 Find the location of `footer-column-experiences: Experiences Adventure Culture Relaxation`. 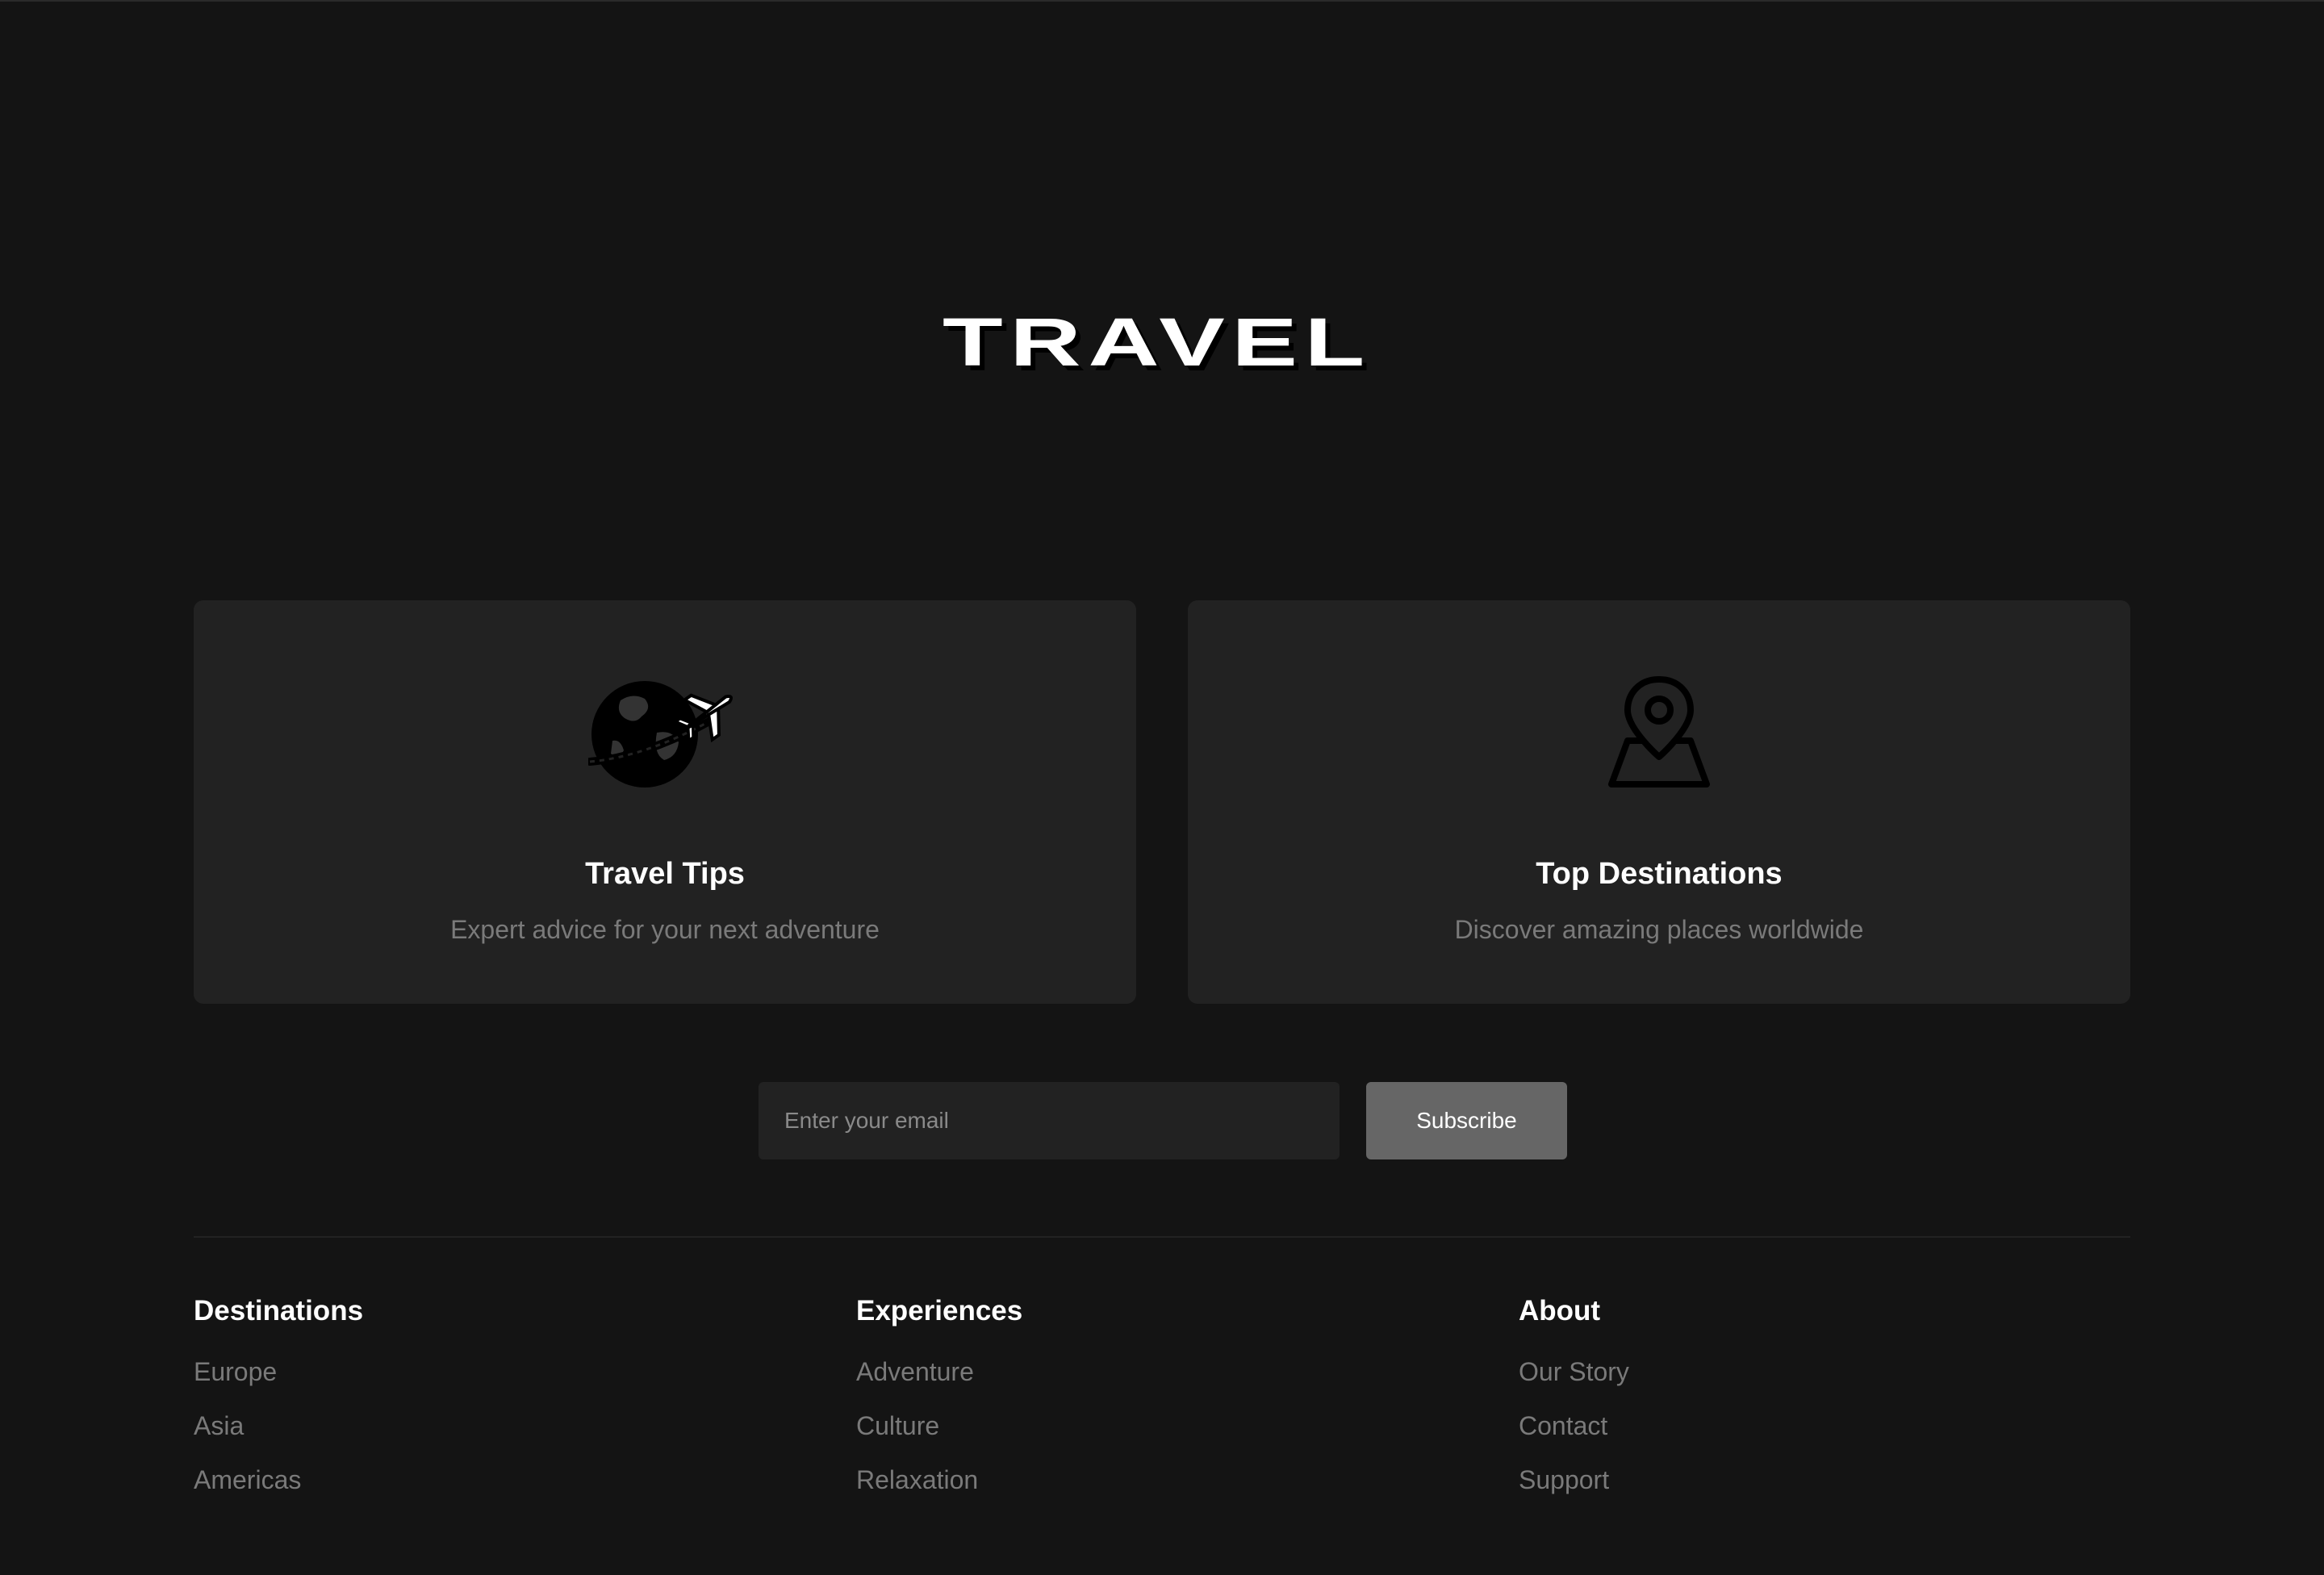

footer-column-experiences: Experiences Adventure Culture Relaxation is located at coordinates (1138, 1404).